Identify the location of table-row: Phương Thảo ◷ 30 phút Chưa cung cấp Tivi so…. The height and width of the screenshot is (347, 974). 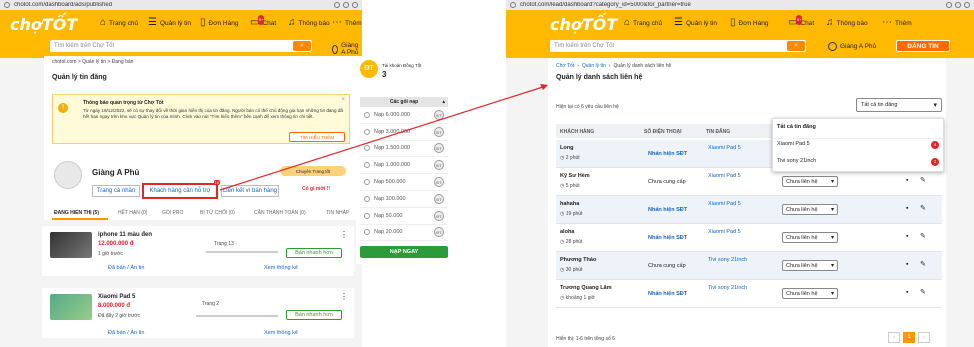
(749, 266).